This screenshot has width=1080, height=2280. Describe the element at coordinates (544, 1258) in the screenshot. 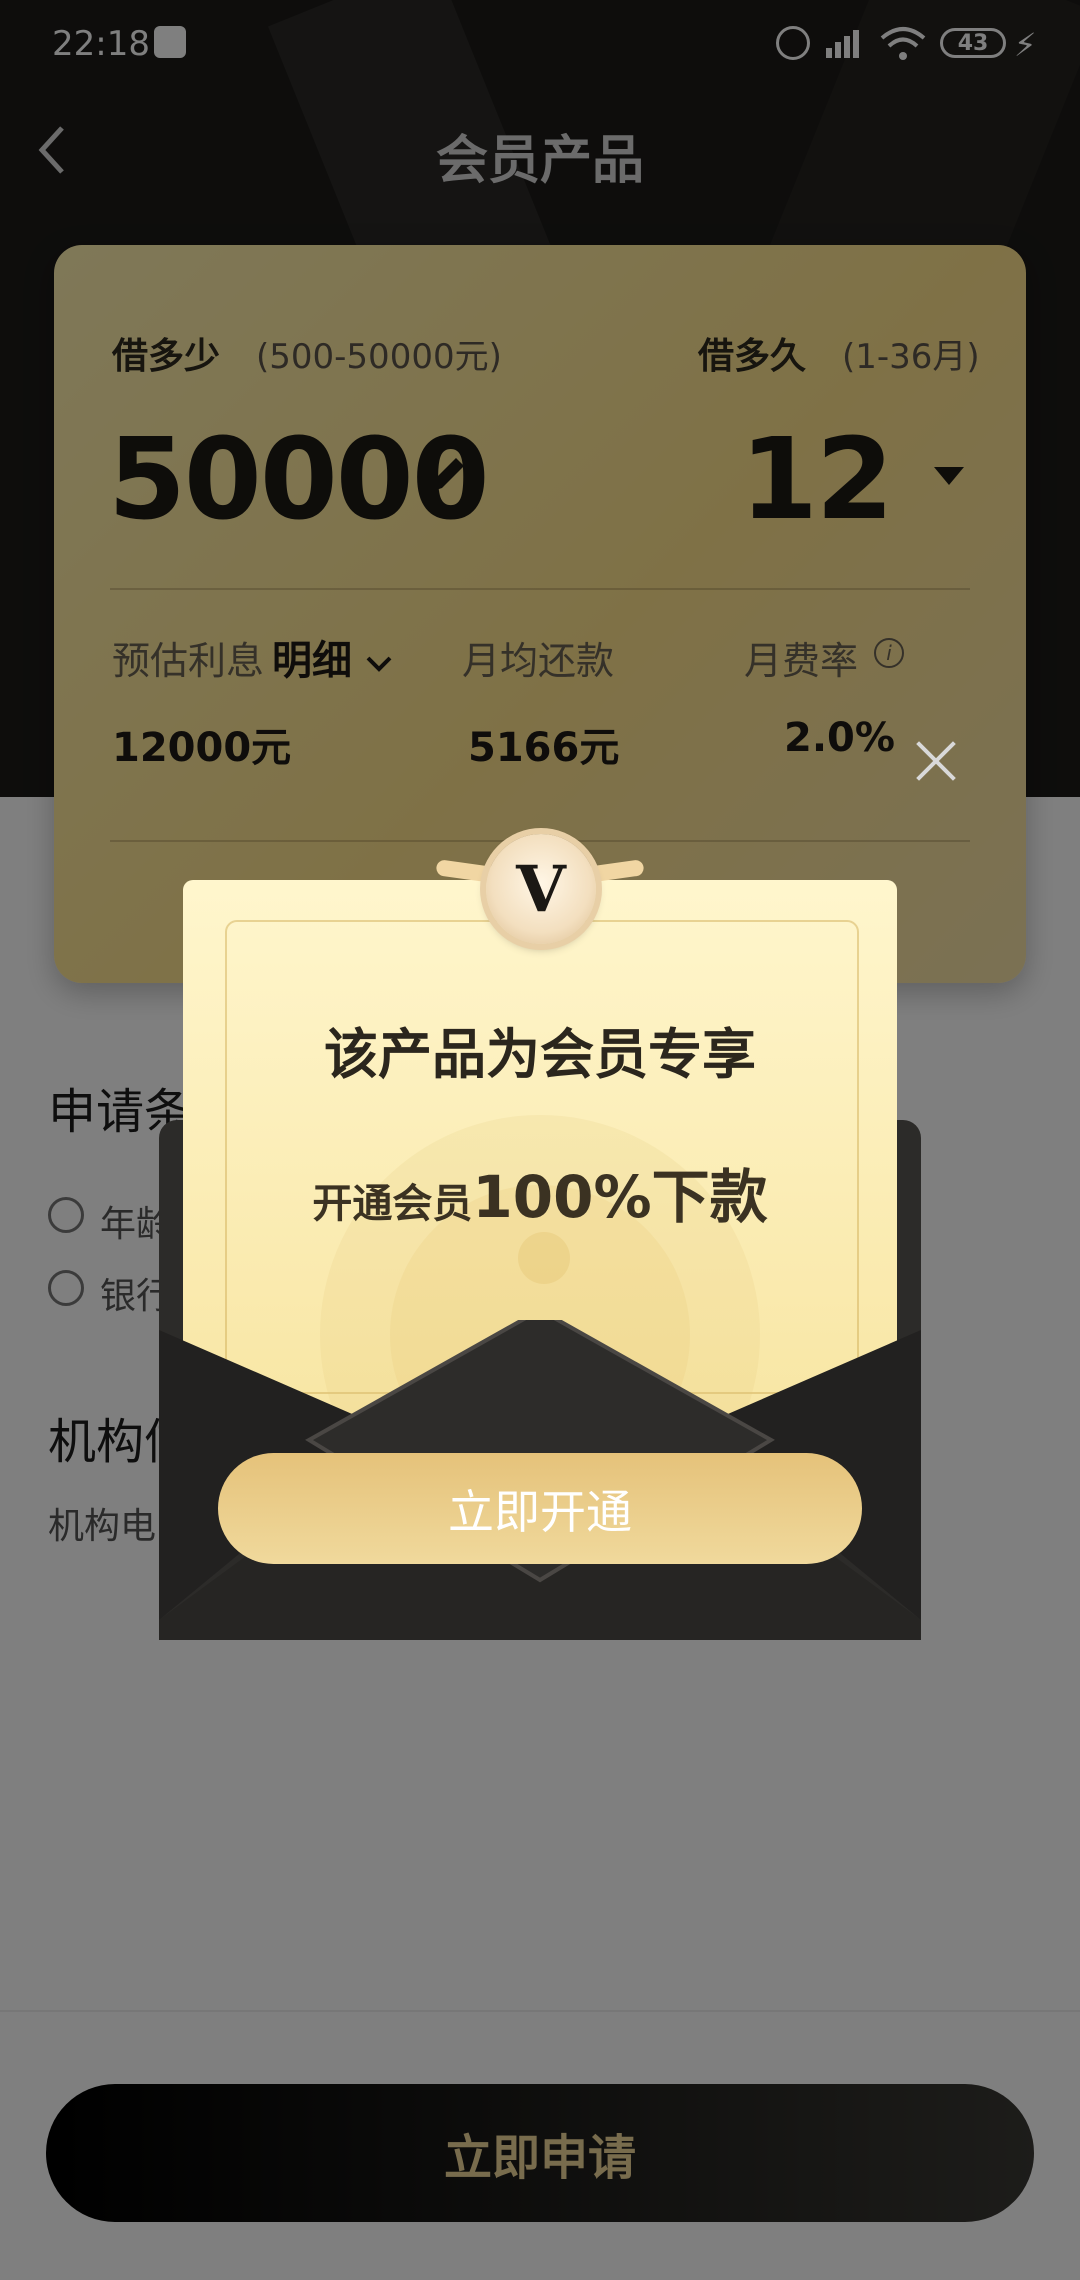

I see `crown-icon` at that location.